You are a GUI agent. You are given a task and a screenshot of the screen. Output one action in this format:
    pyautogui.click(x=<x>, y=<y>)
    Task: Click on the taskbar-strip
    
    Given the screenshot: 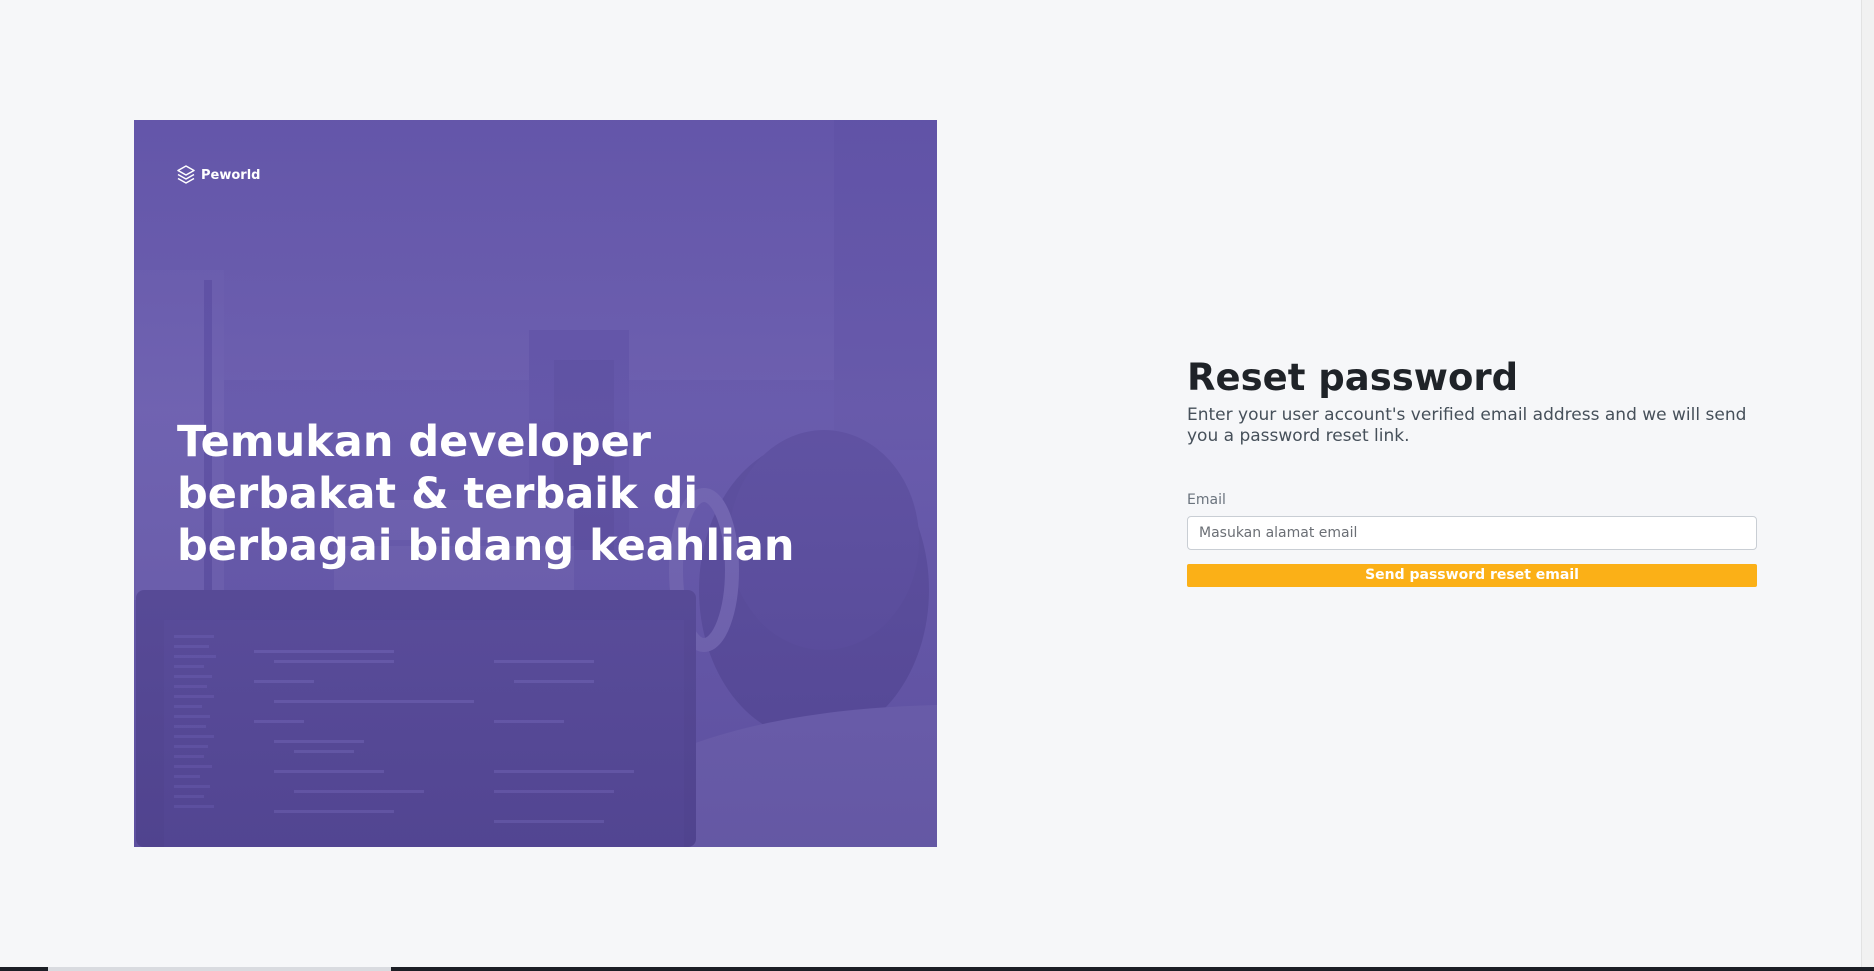 What is the action you would take?
    pyautogui.click(x=937, y=969)
    